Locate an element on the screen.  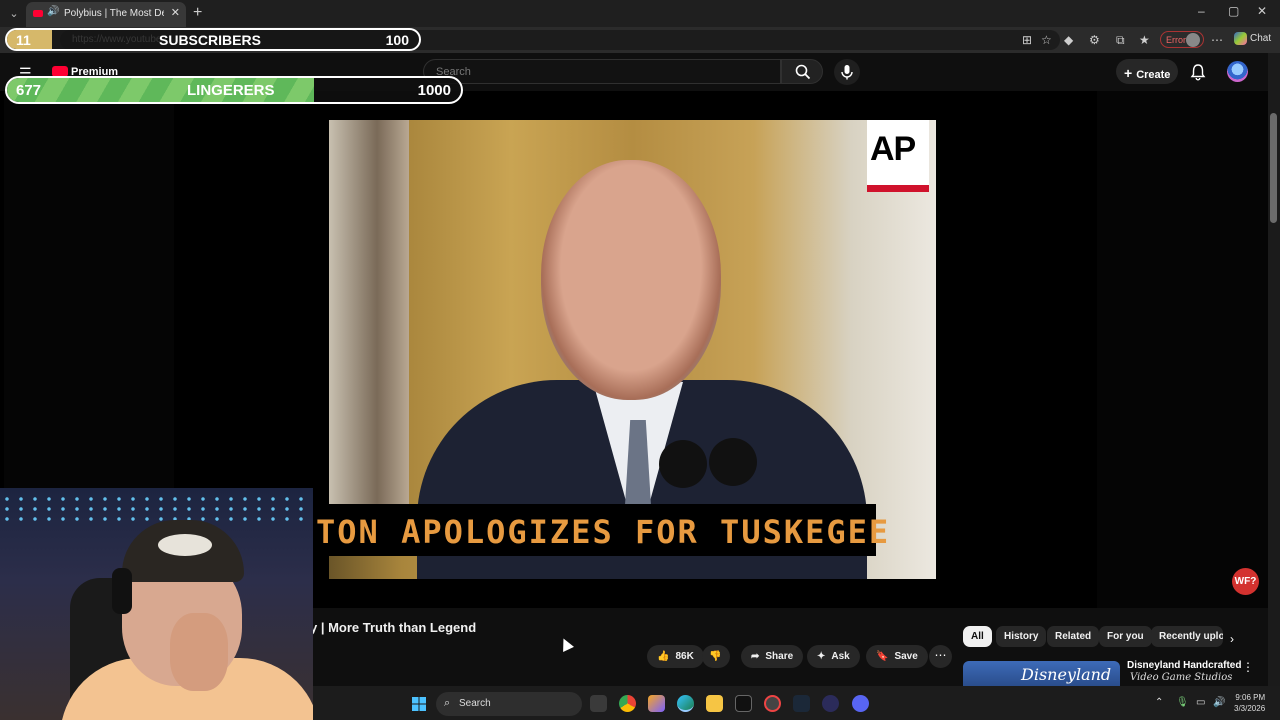
share-arrow-icon: ➦ is located at coordinates (755, 656).